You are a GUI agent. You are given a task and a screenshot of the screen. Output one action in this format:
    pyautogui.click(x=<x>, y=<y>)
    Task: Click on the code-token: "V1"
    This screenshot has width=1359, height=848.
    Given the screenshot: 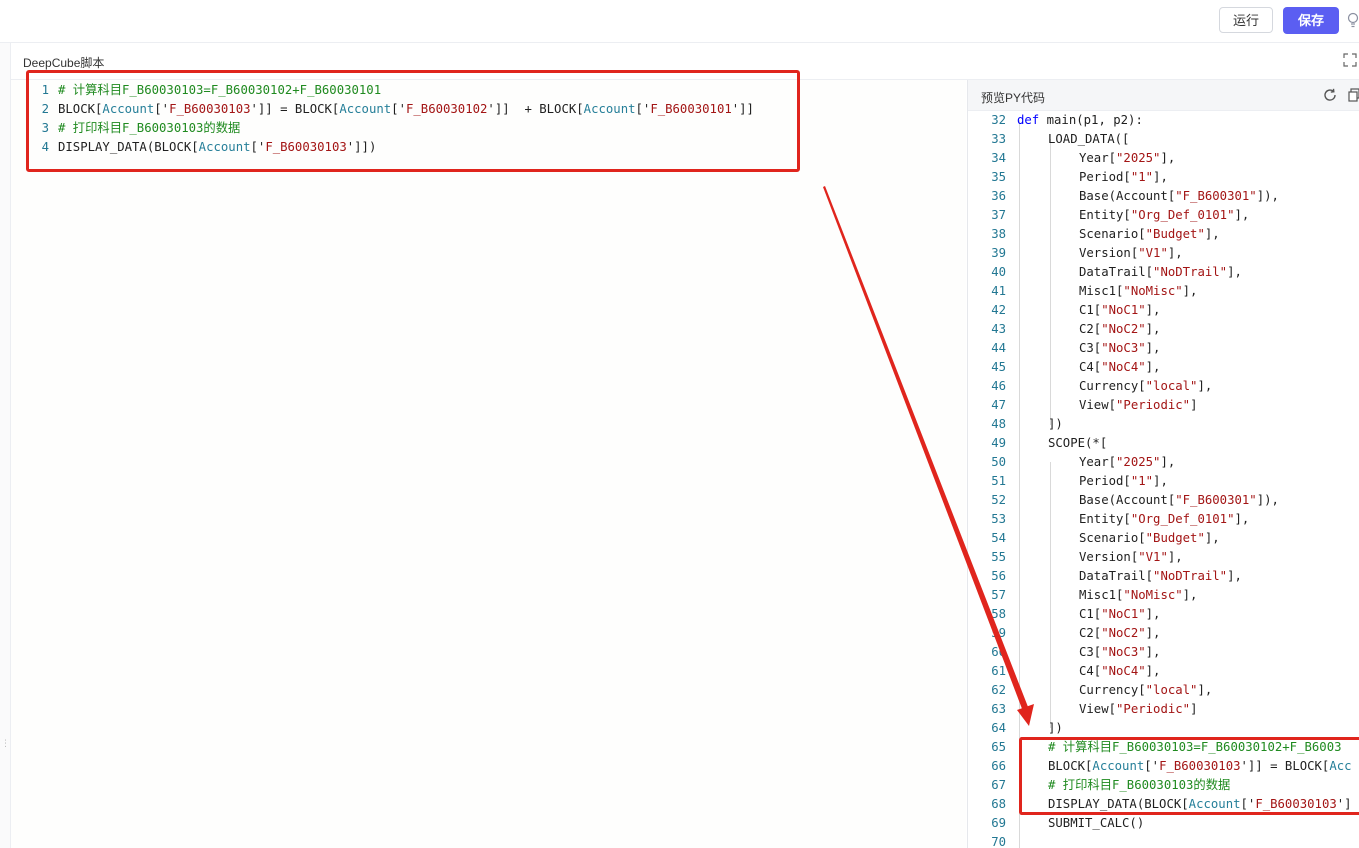 What is the action you would take?
    pyautogui.click(x=1153, y=557)
    